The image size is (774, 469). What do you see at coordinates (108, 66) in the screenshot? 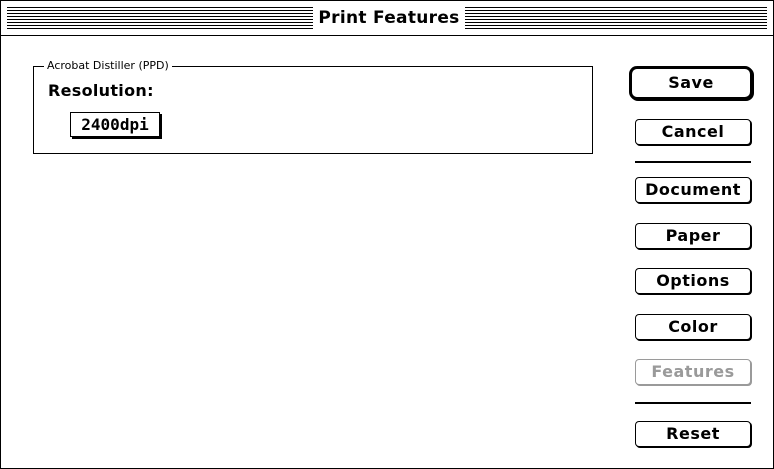
I see `group-label: Acrobat Distiller (PPD)` at bounding box center [108, 66].